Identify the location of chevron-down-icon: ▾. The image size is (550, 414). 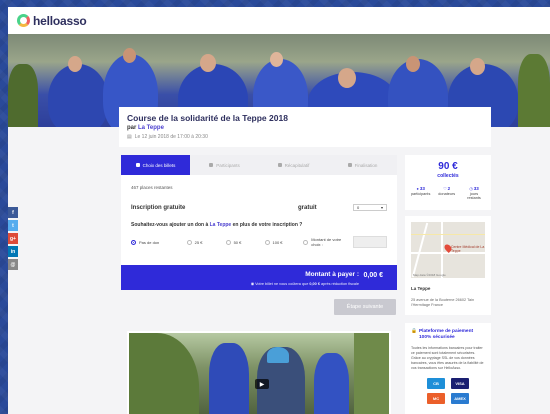
(381, 207).